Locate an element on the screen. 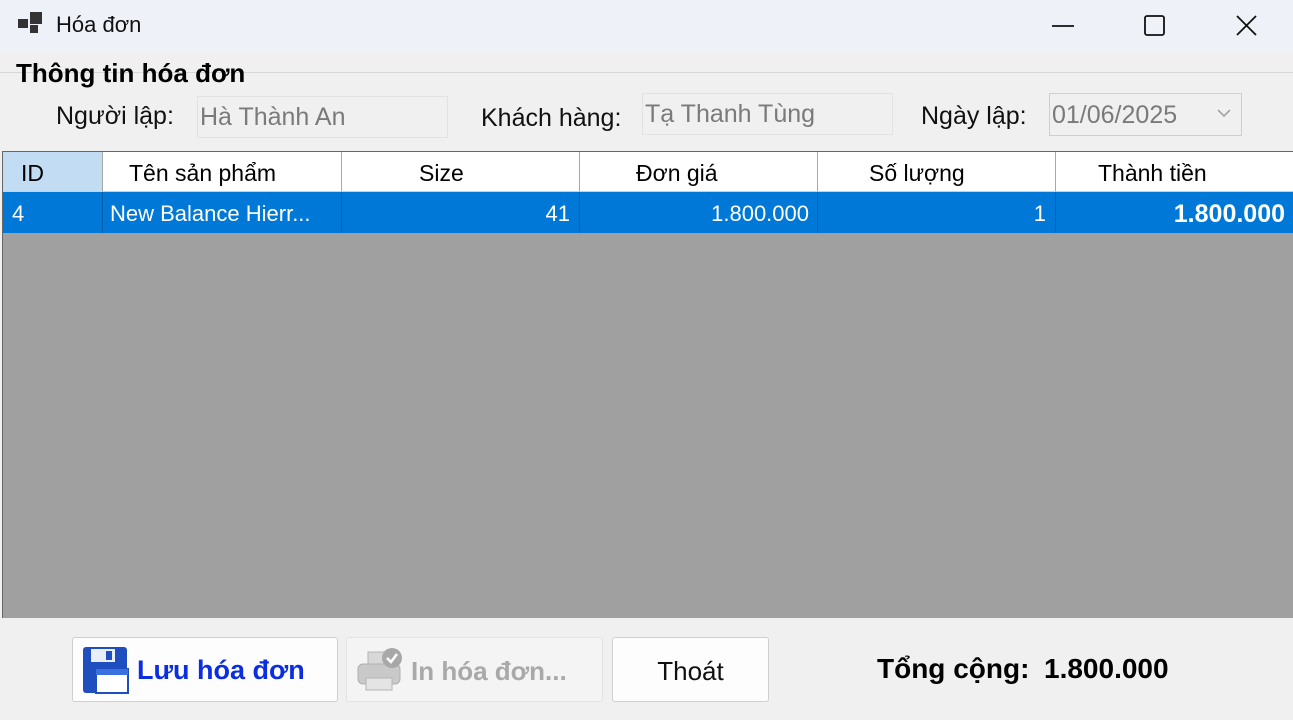 This screenshot has height=720, width=1293. minimize-button is located at coordinates (1063, 26).